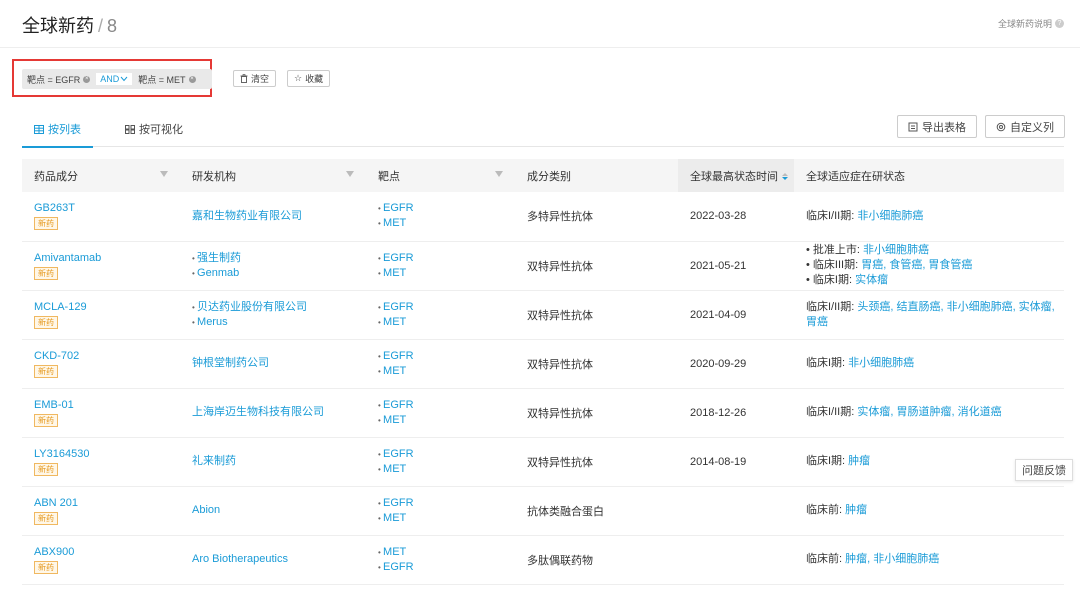  Describe the element at coordinates (154, 129) in the screenshot. I see `tab-visualize: 按可视化` at that location.